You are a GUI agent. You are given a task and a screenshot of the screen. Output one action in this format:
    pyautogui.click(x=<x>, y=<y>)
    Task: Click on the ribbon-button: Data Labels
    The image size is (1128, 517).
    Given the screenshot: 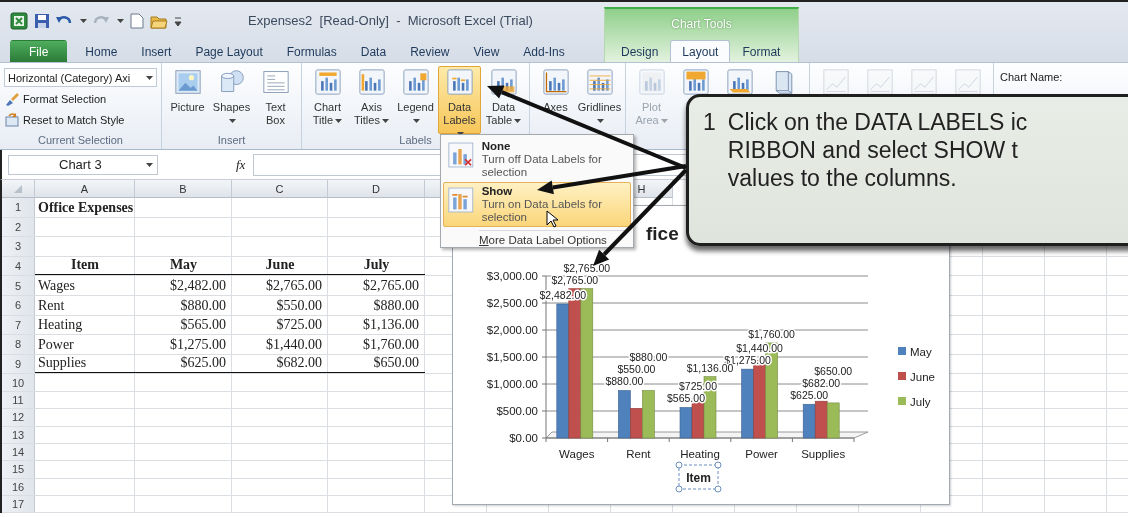 What is the action you would take?
    pyautogui.click(x=459, y=100)
    